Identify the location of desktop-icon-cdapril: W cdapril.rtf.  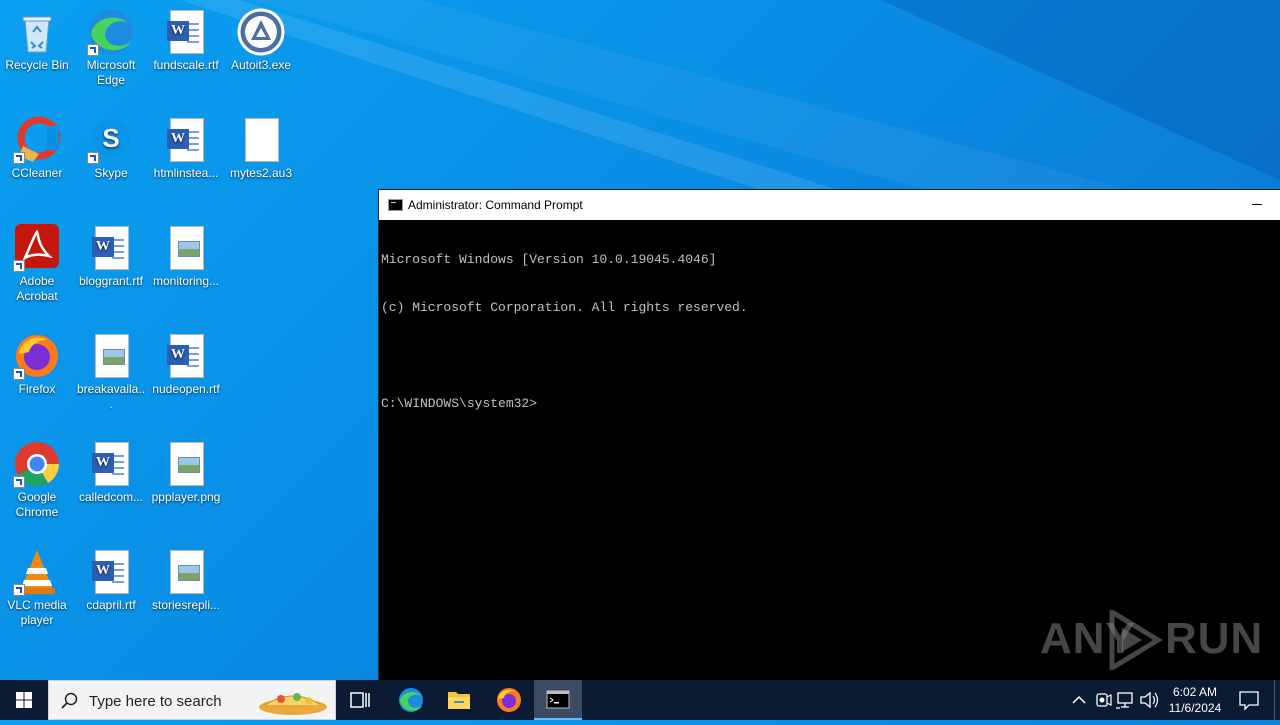
(111, 580).